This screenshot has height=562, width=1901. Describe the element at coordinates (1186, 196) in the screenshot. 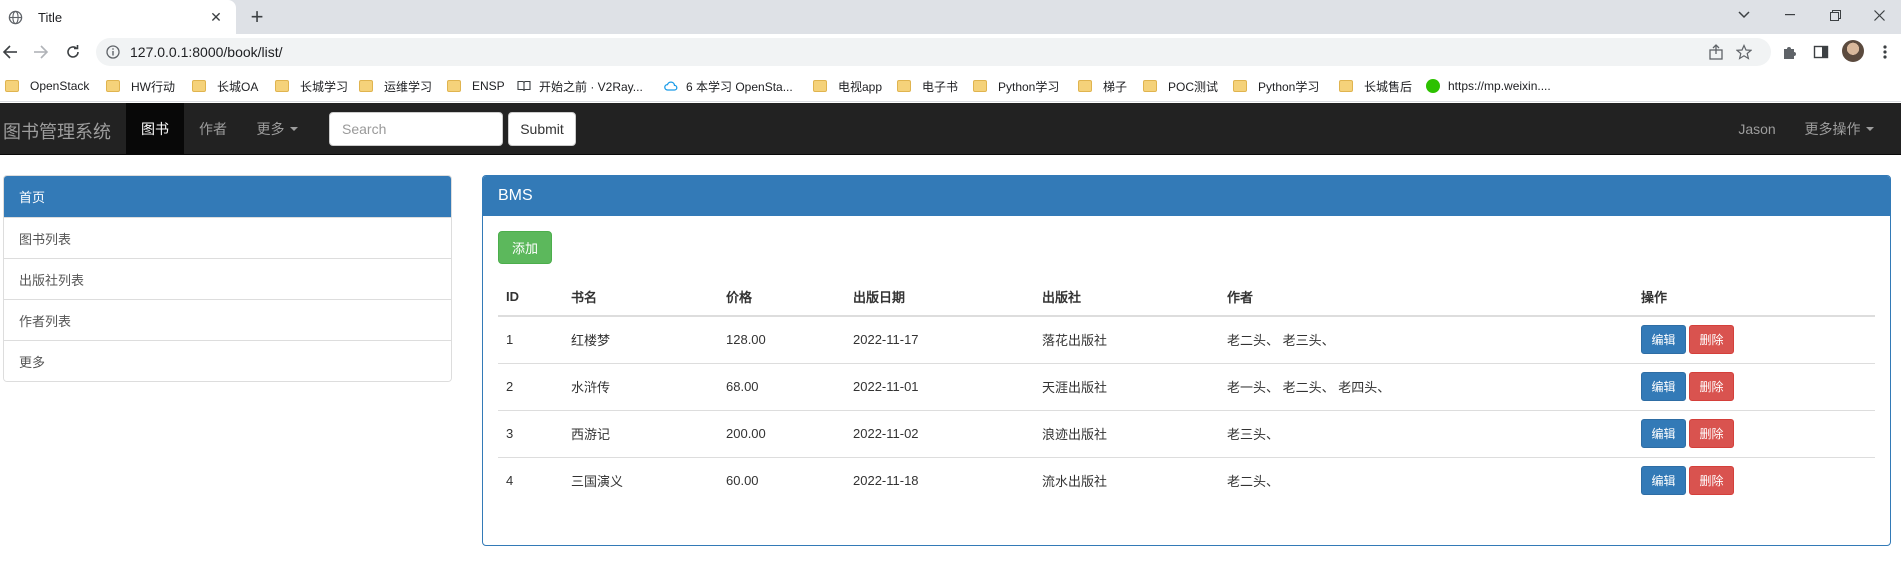

I see `panel-title: BMS` at that location.